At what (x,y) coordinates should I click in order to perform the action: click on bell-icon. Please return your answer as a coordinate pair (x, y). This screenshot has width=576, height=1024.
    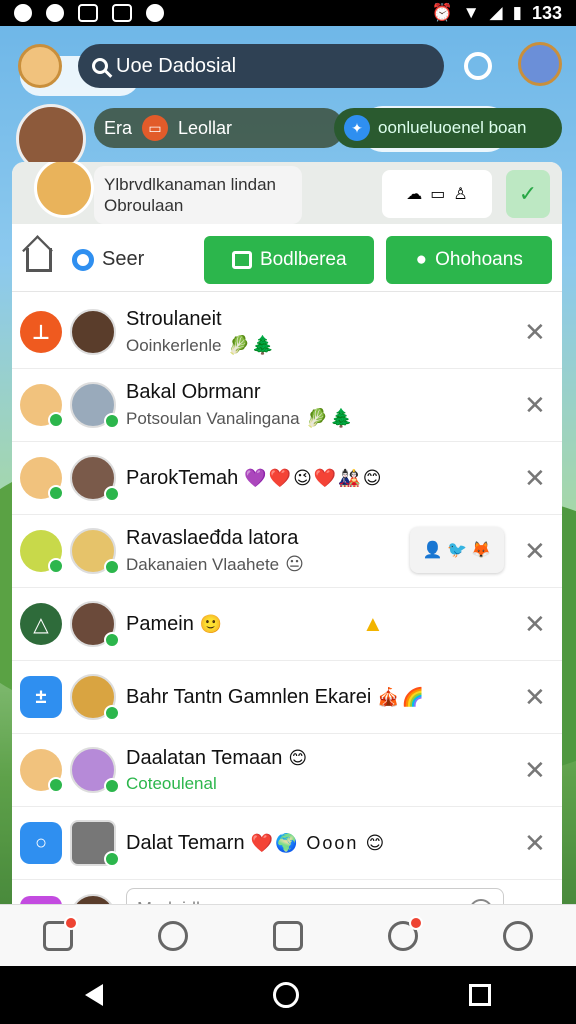
    Looking at the image, I should click on (172, 935).